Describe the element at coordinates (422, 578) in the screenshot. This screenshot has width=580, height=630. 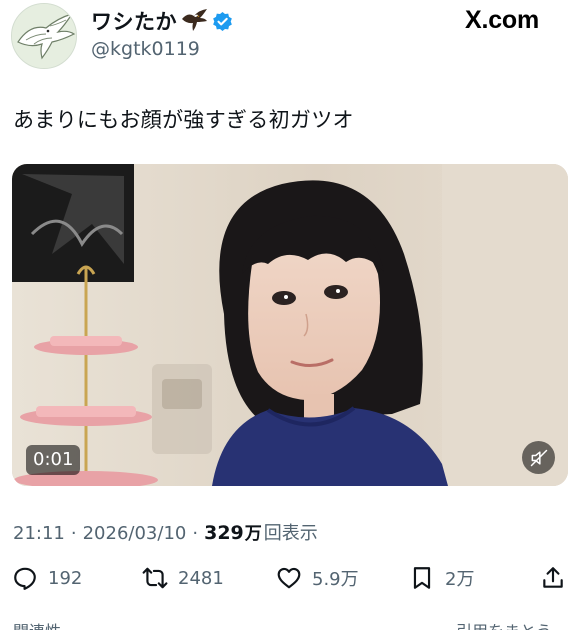
I see `bookmark-icon` at that location.